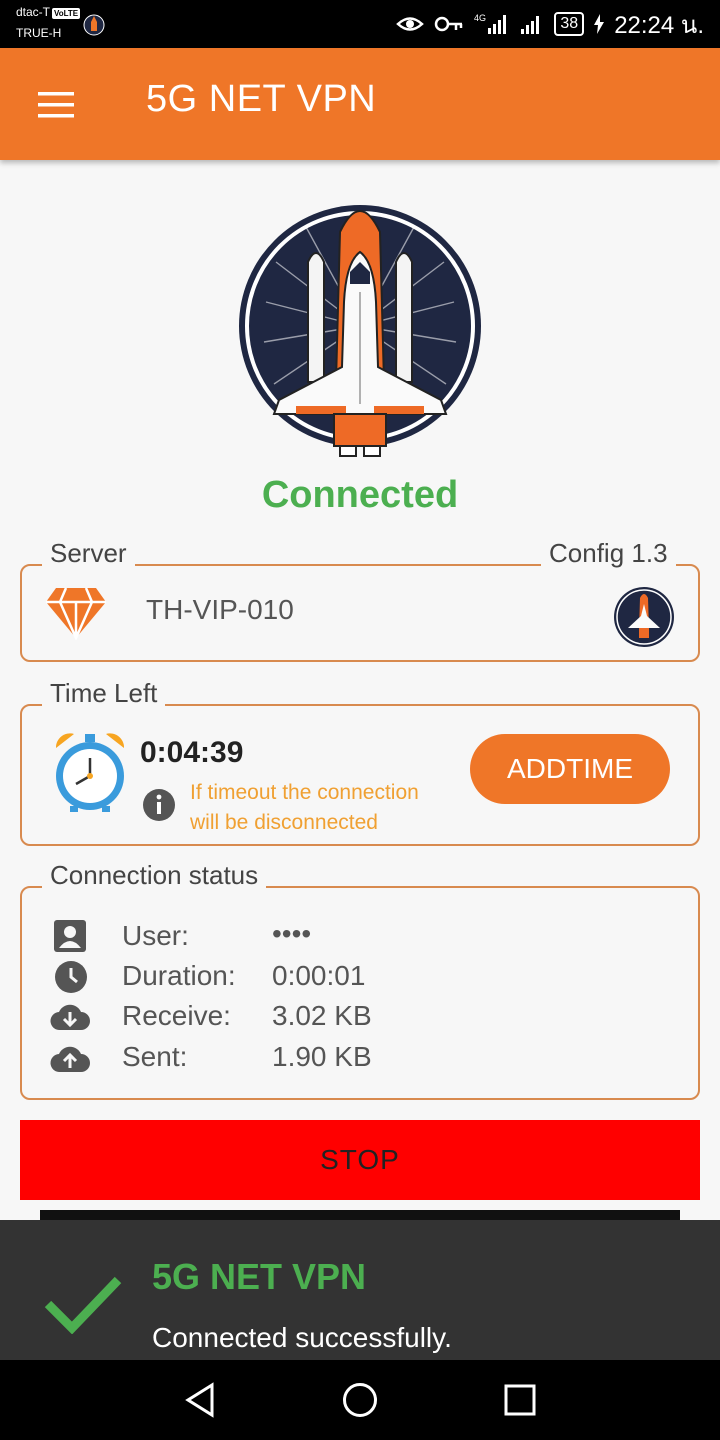  What do you see at coordinates (104, 693) in the screenshot?
I see `time-left-legend: Time Left` at bounding box center [104, 693].